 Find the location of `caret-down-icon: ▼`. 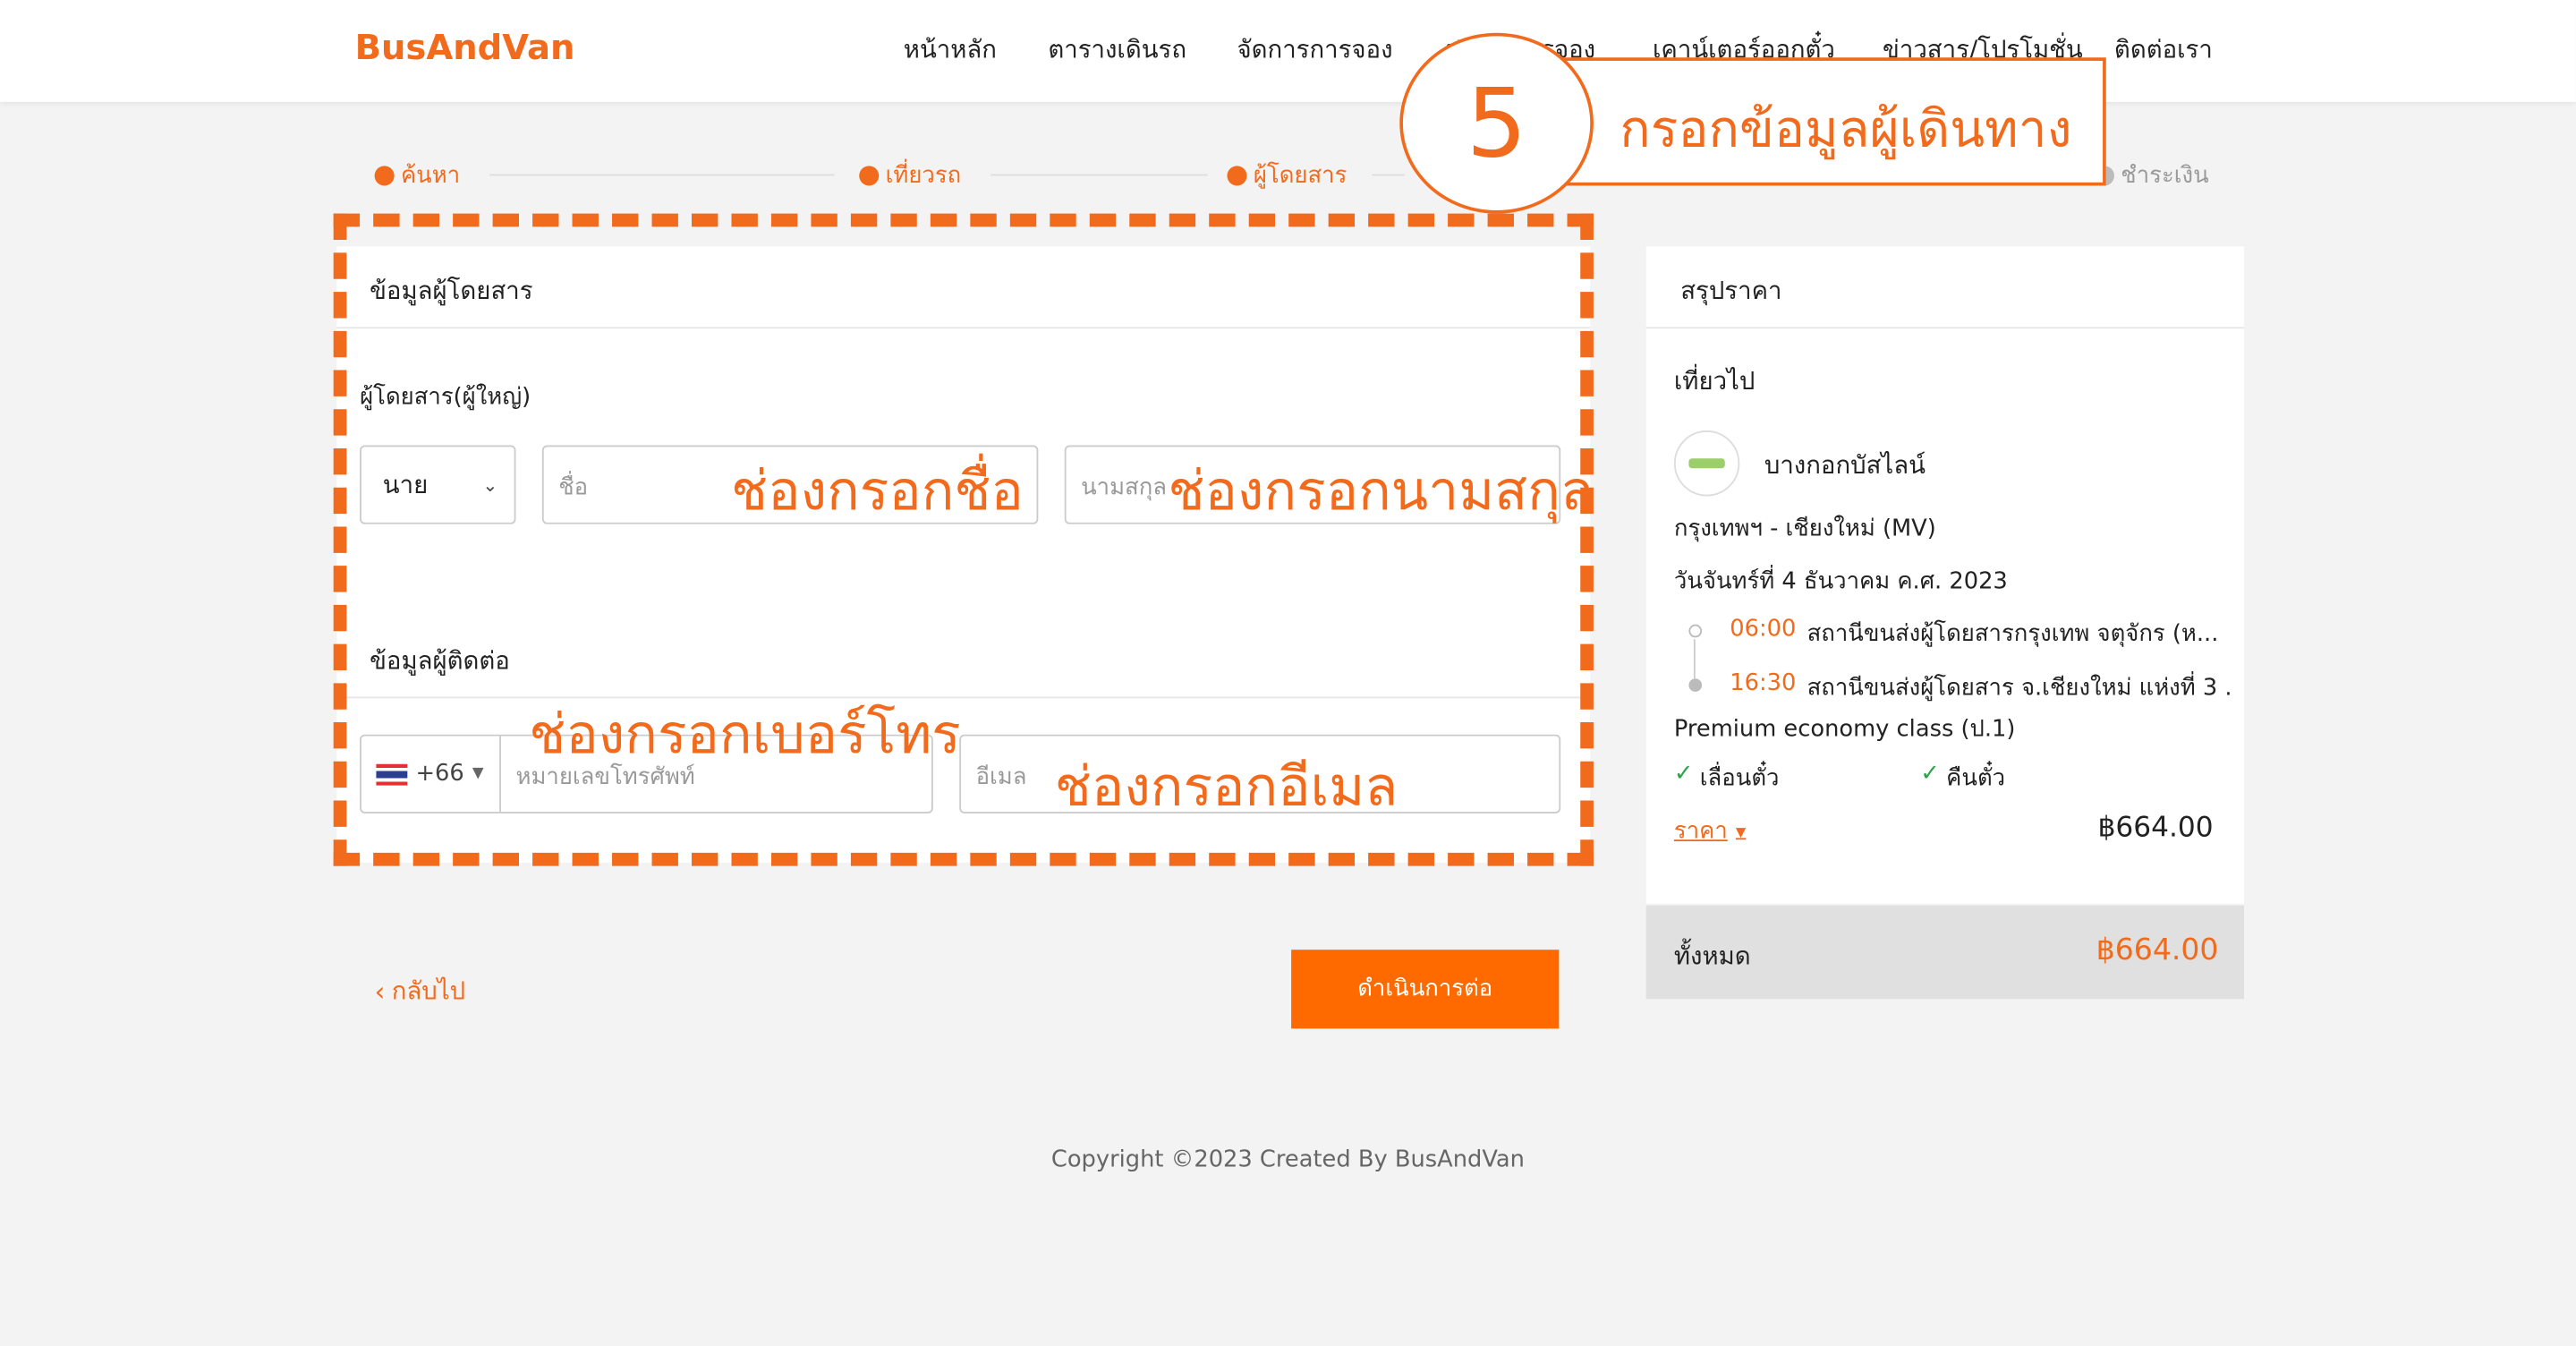

caret-down-icon: ▼ is located at coordinates (1741, 831).